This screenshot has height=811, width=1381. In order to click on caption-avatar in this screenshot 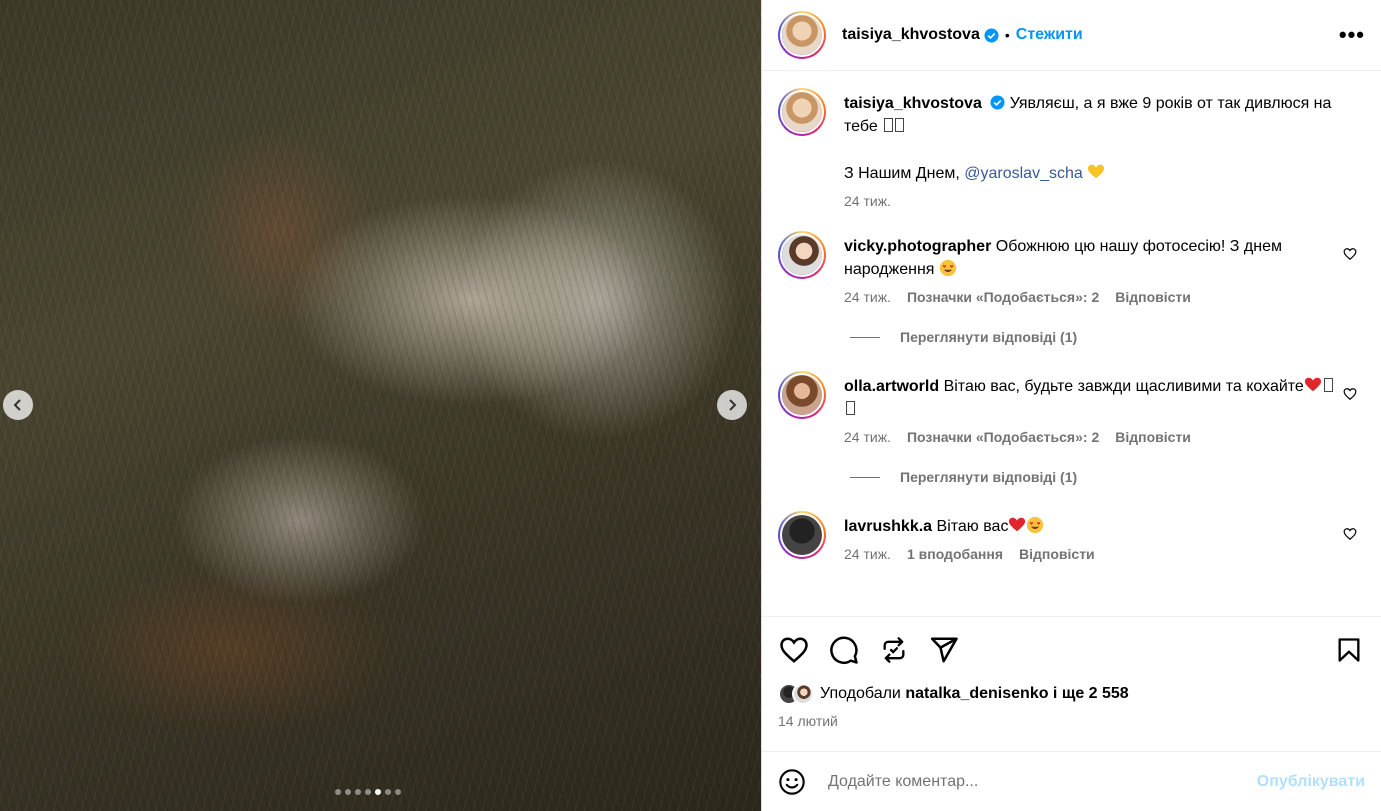, I will do `click(802, 112)`.